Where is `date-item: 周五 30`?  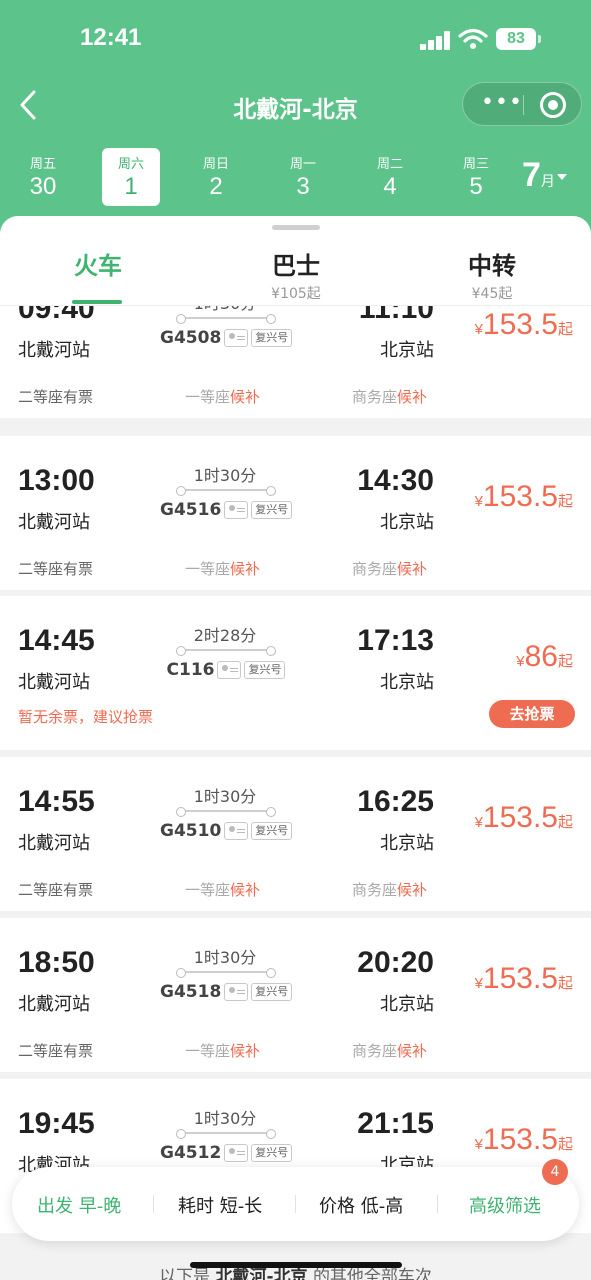
date-item: 周五 30 is located at coordinates (43, 177).